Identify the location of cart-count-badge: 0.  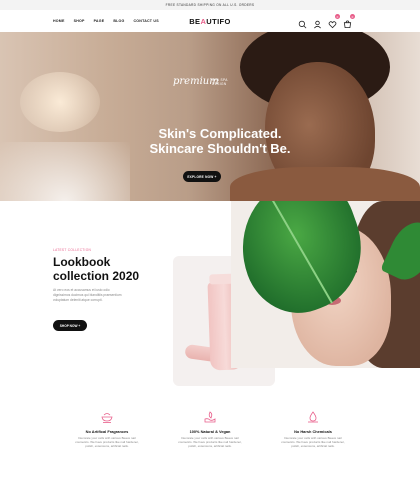
(352, 16).